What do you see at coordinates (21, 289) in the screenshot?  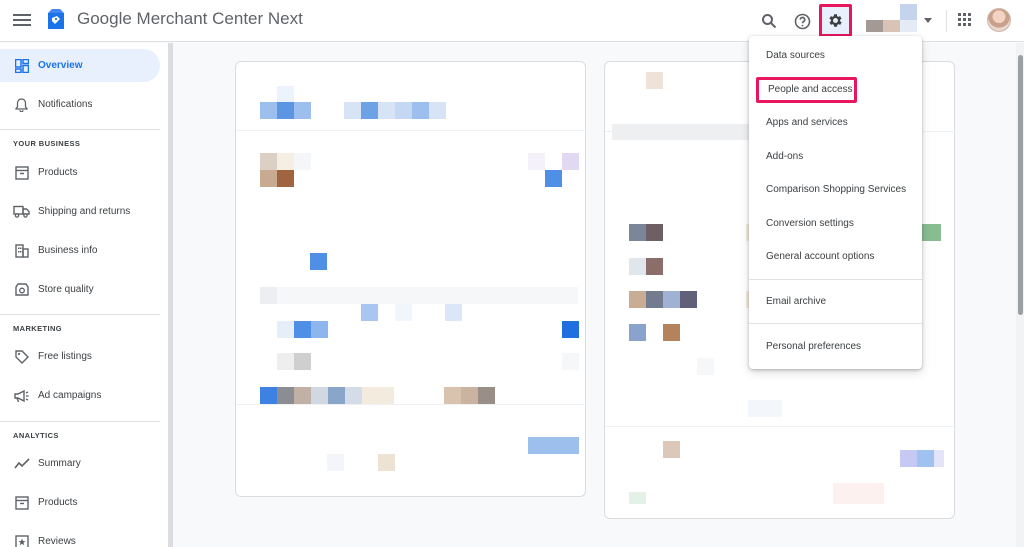 I see `badge-icon` at bounding box center [21, 289].